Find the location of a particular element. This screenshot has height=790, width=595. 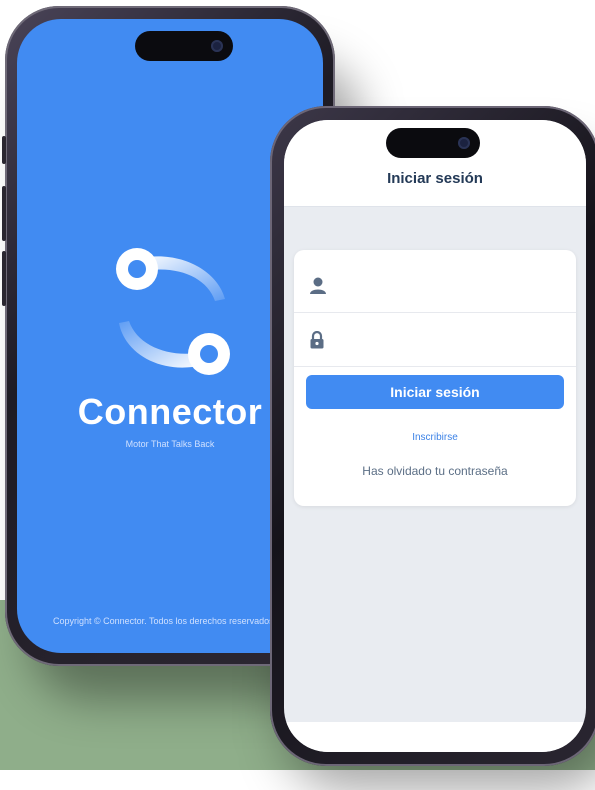

password-field is located at coordinates (435, 340).